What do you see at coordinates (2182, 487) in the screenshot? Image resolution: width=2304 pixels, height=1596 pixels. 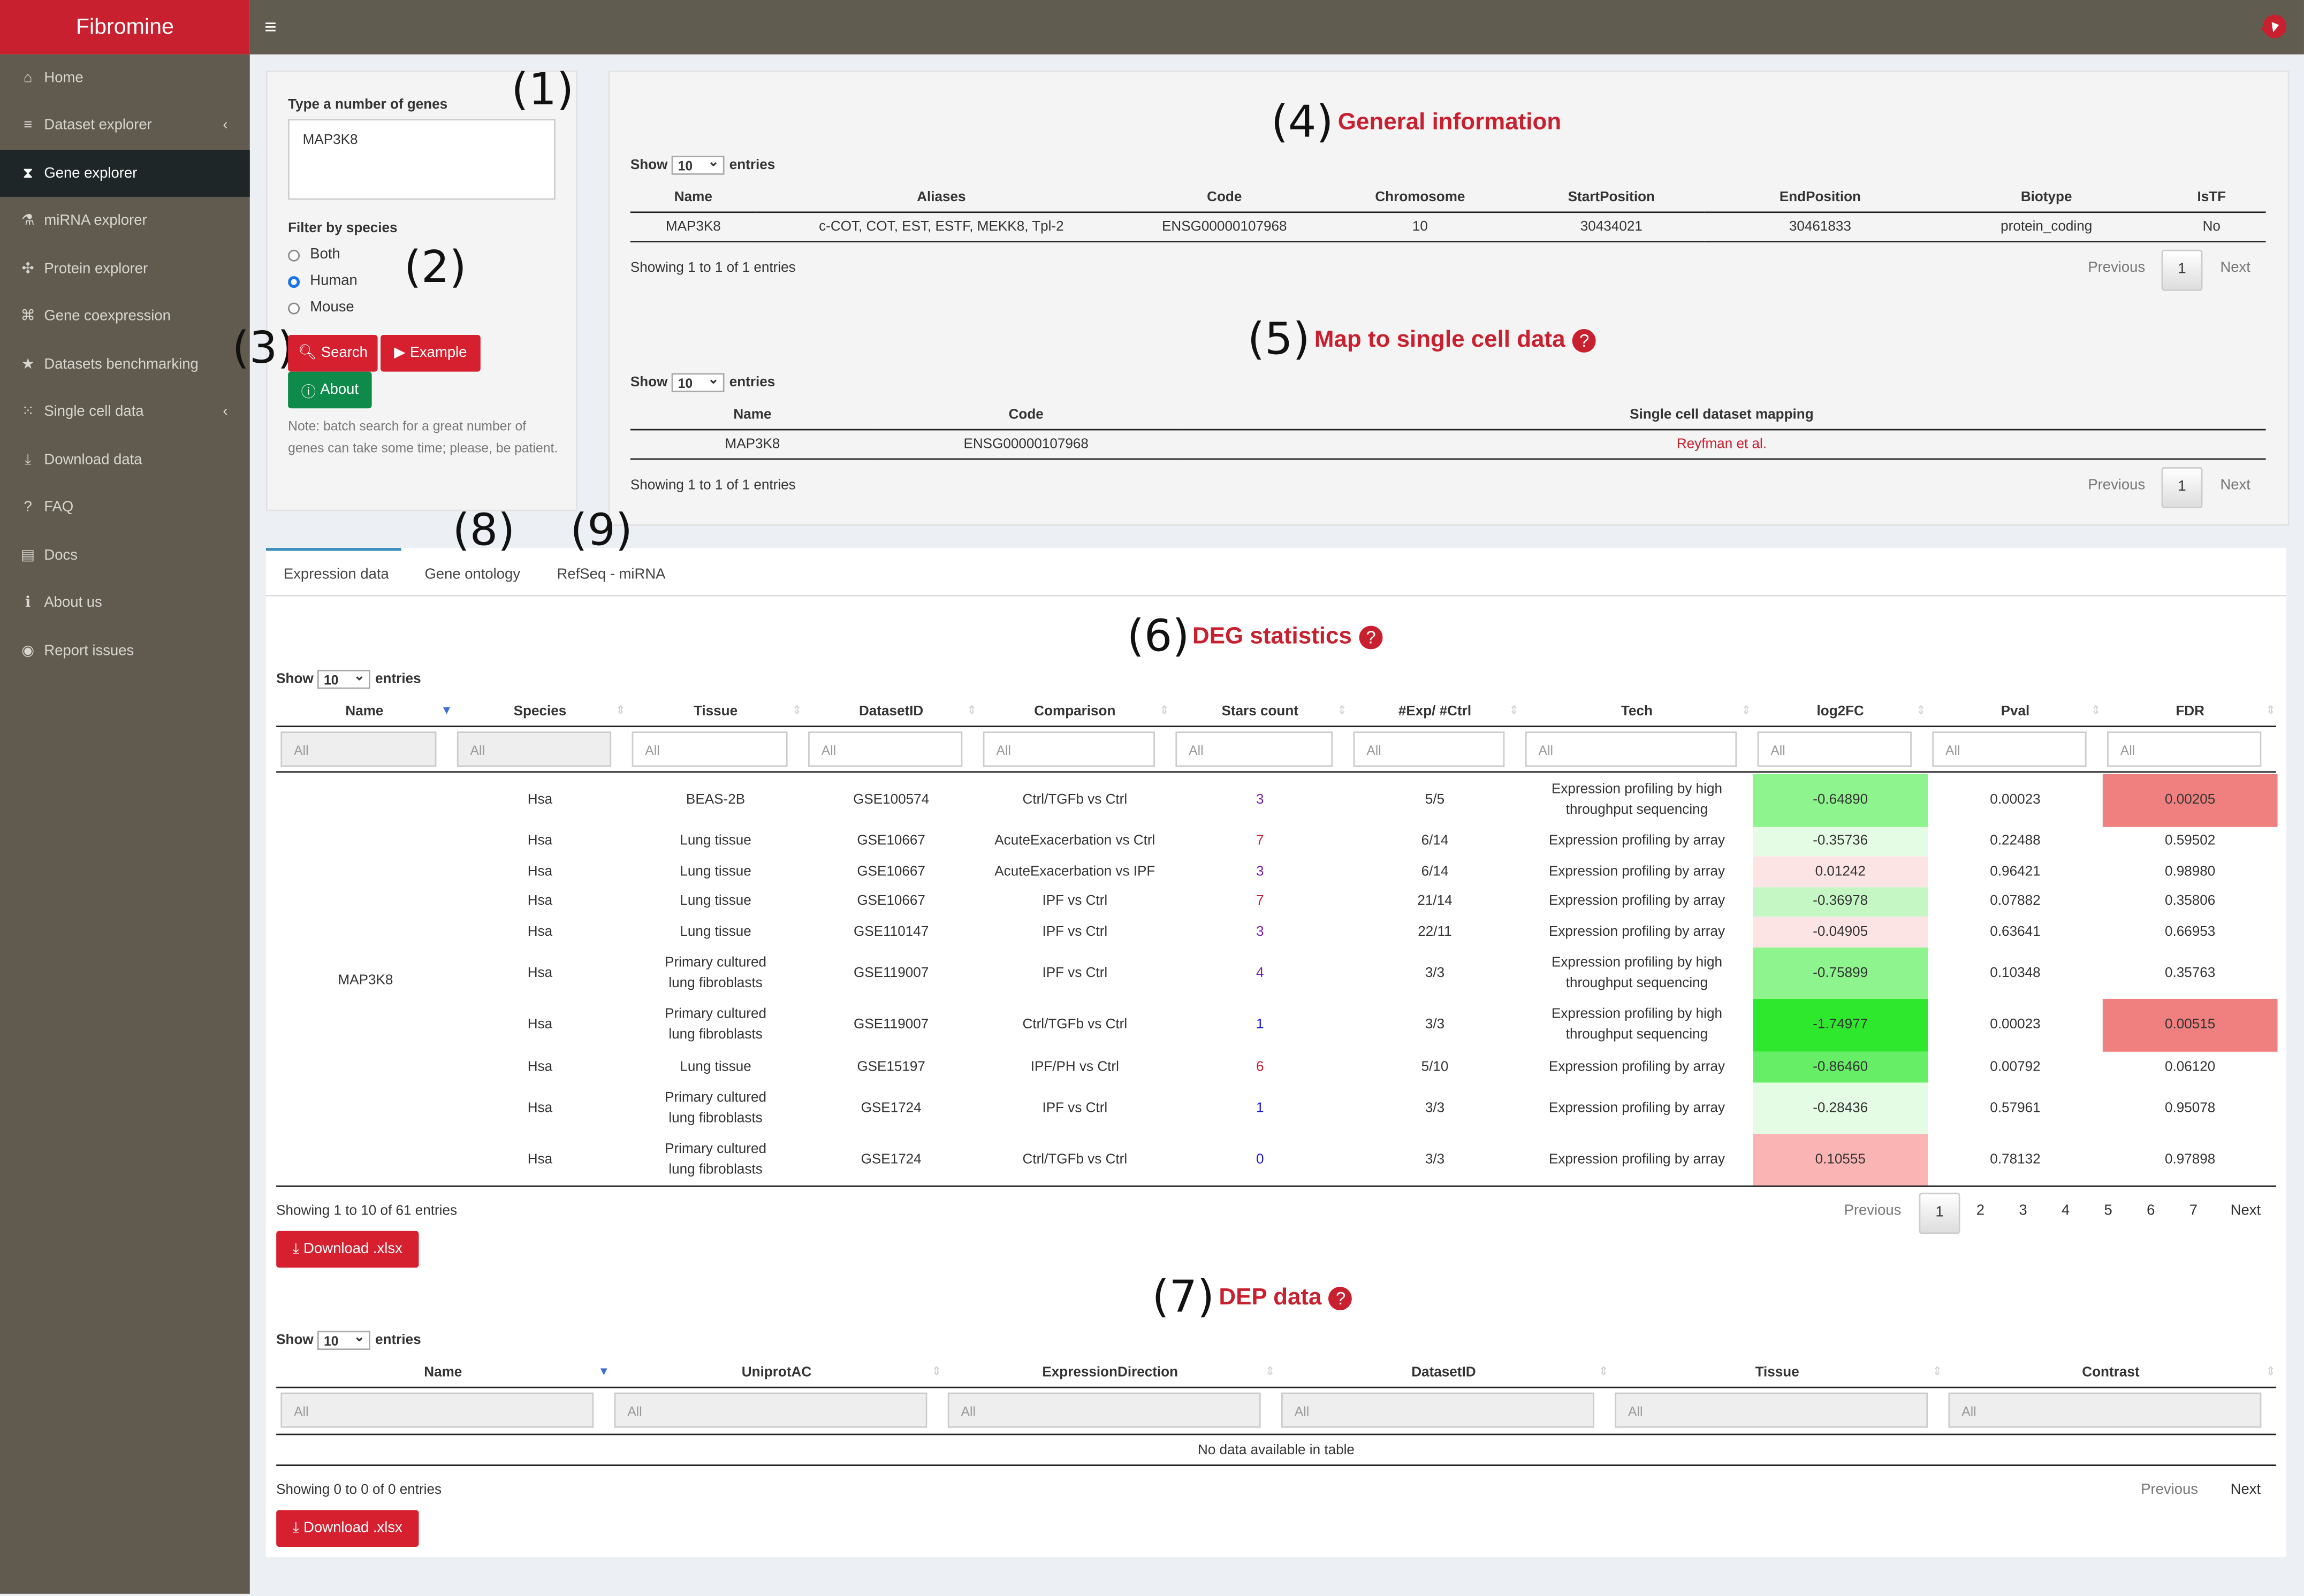 I see `single-cell-page-1-button: 1` at bounding box center [2182, 487].